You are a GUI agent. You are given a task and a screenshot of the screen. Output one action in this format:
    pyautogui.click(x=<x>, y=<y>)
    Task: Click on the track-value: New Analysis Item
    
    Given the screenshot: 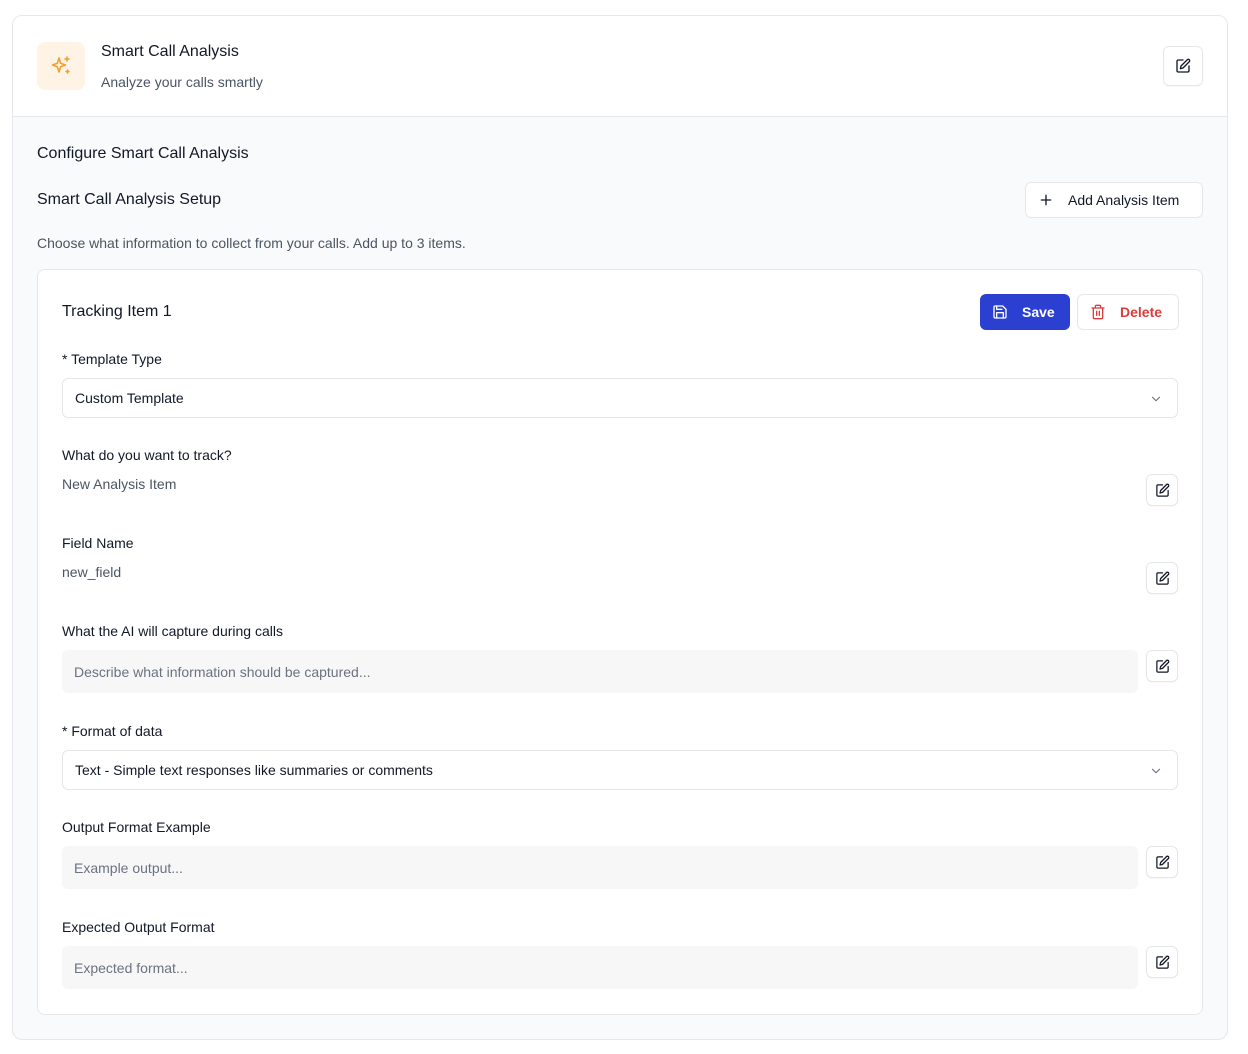 What is the action you would take?
    pyautogui.click(x=119, y=484)
    